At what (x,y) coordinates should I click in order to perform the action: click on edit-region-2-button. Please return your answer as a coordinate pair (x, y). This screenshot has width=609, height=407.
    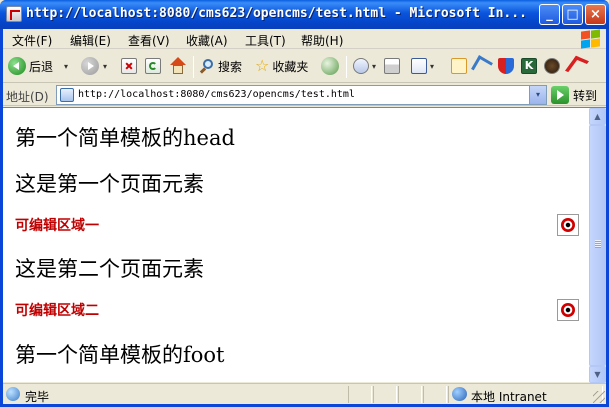
    Looking at the image, I should click on (568, 310).